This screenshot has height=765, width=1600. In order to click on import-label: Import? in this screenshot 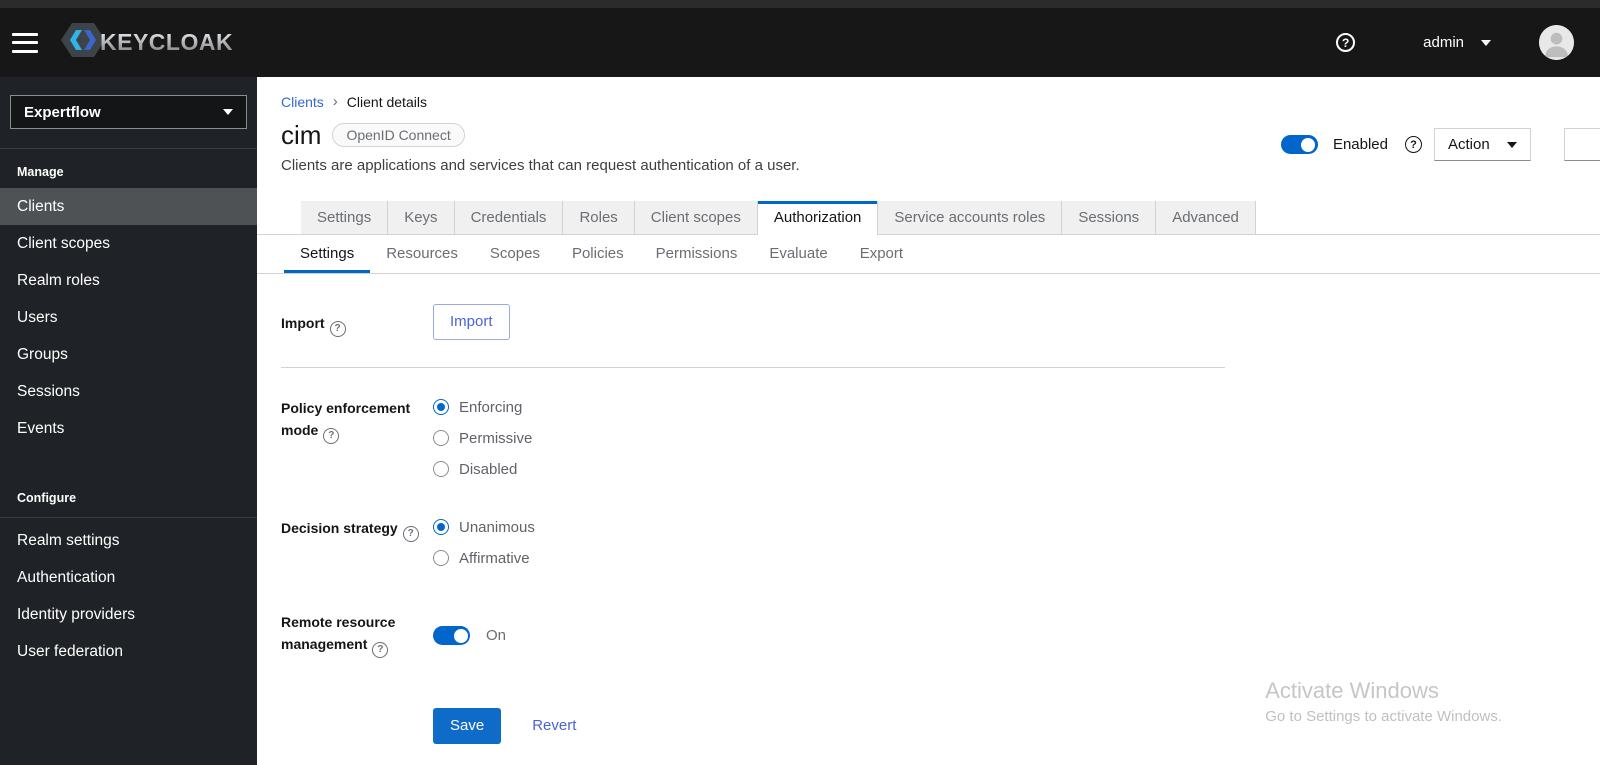, I will do `click(357, 322)`.